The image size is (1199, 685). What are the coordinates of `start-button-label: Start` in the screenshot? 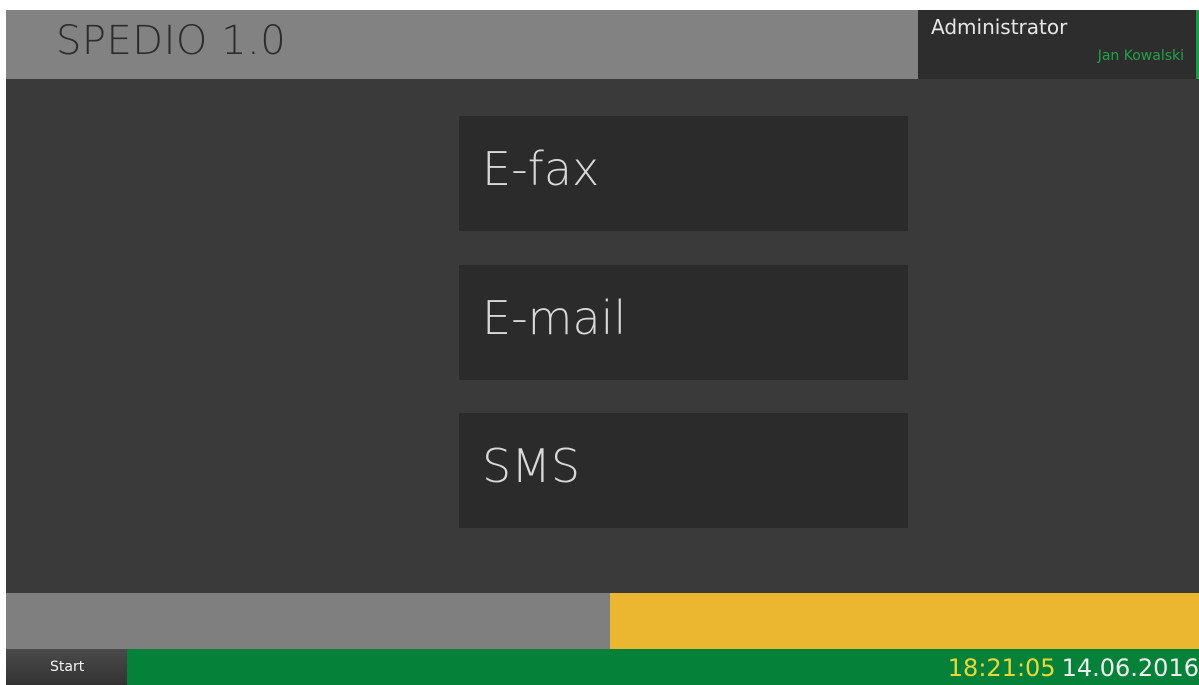 It's located at (67, 667).